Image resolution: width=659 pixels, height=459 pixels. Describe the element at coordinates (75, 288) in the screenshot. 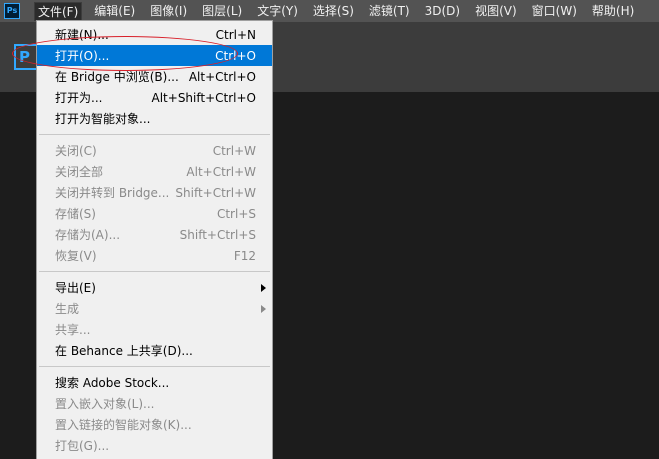

I see `menu-item-label: 导出(E)` at that location.